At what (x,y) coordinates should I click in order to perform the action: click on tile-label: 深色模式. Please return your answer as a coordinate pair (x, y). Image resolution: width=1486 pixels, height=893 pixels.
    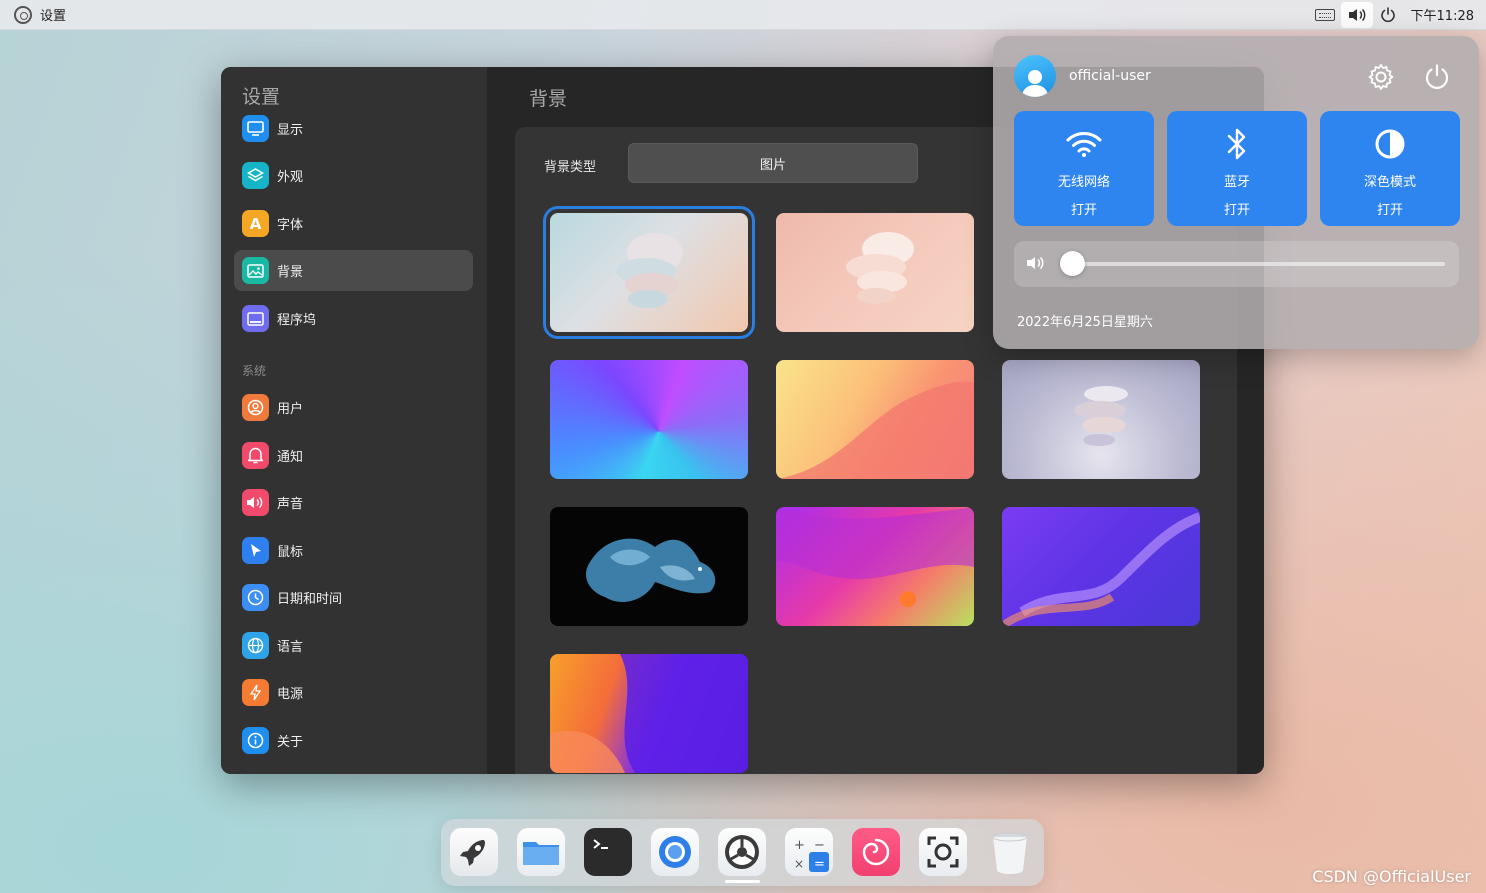
    Looking at the image, I should click on (1389, 182).